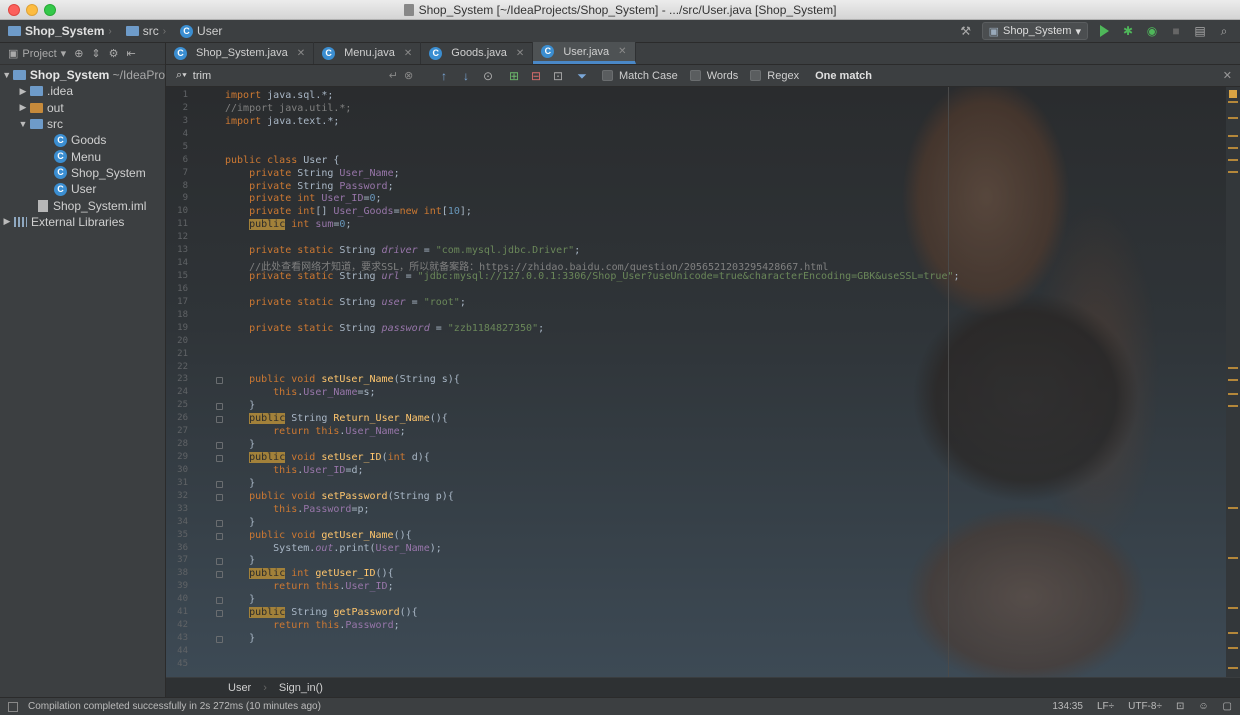  Describe the element at coordinates (1128, 31) in the screenshot. I see `debug-button: ✱` at that location.